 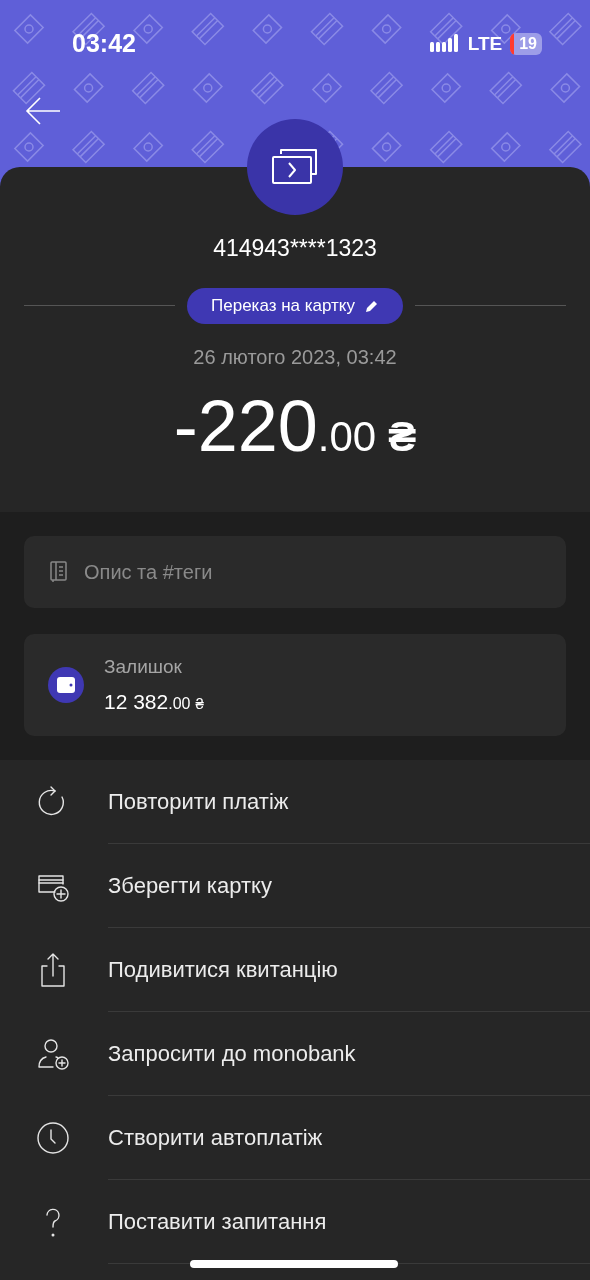 What do you see at coordinates (526, 44) in the screenshot?
I see `battery-indicator: 19` at bounding box center [526, 44].